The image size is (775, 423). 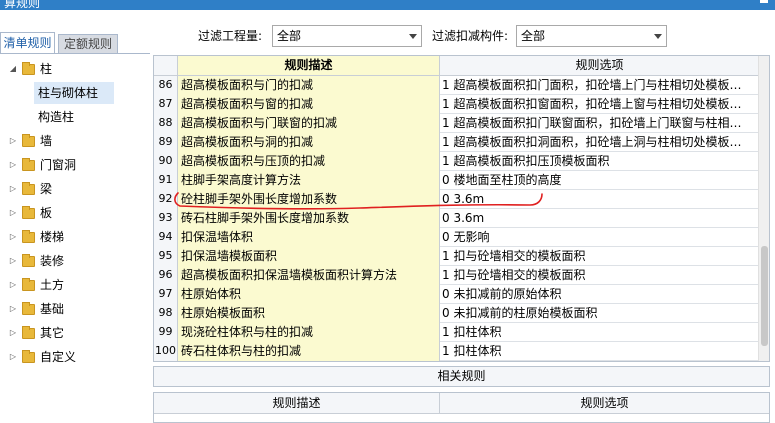 I want to click on table-row: 96 超高模板面积扣保温墙模板面积计算方法 1 扣与砼墙相交的模板面积, so click(x=461, y=275).